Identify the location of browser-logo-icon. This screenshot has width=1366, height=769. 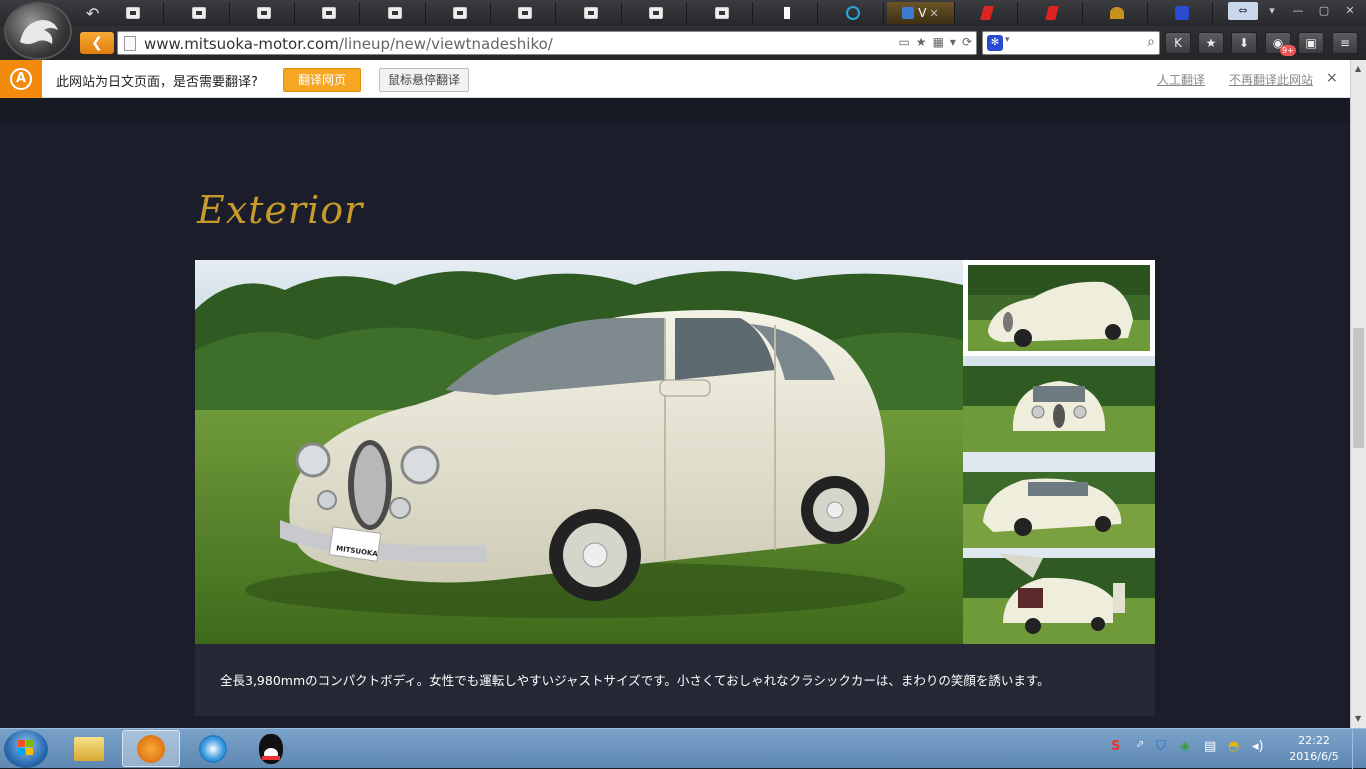
(38, 31).